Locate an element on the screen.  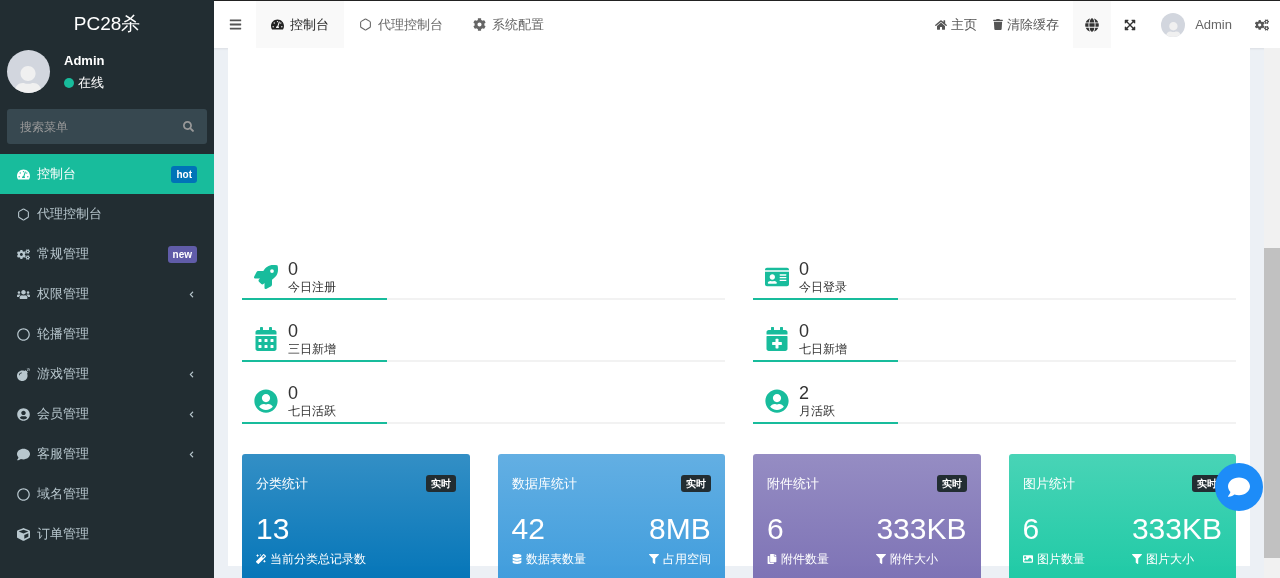
menu-label: 权限管理 is located at coordinates (63, 294).